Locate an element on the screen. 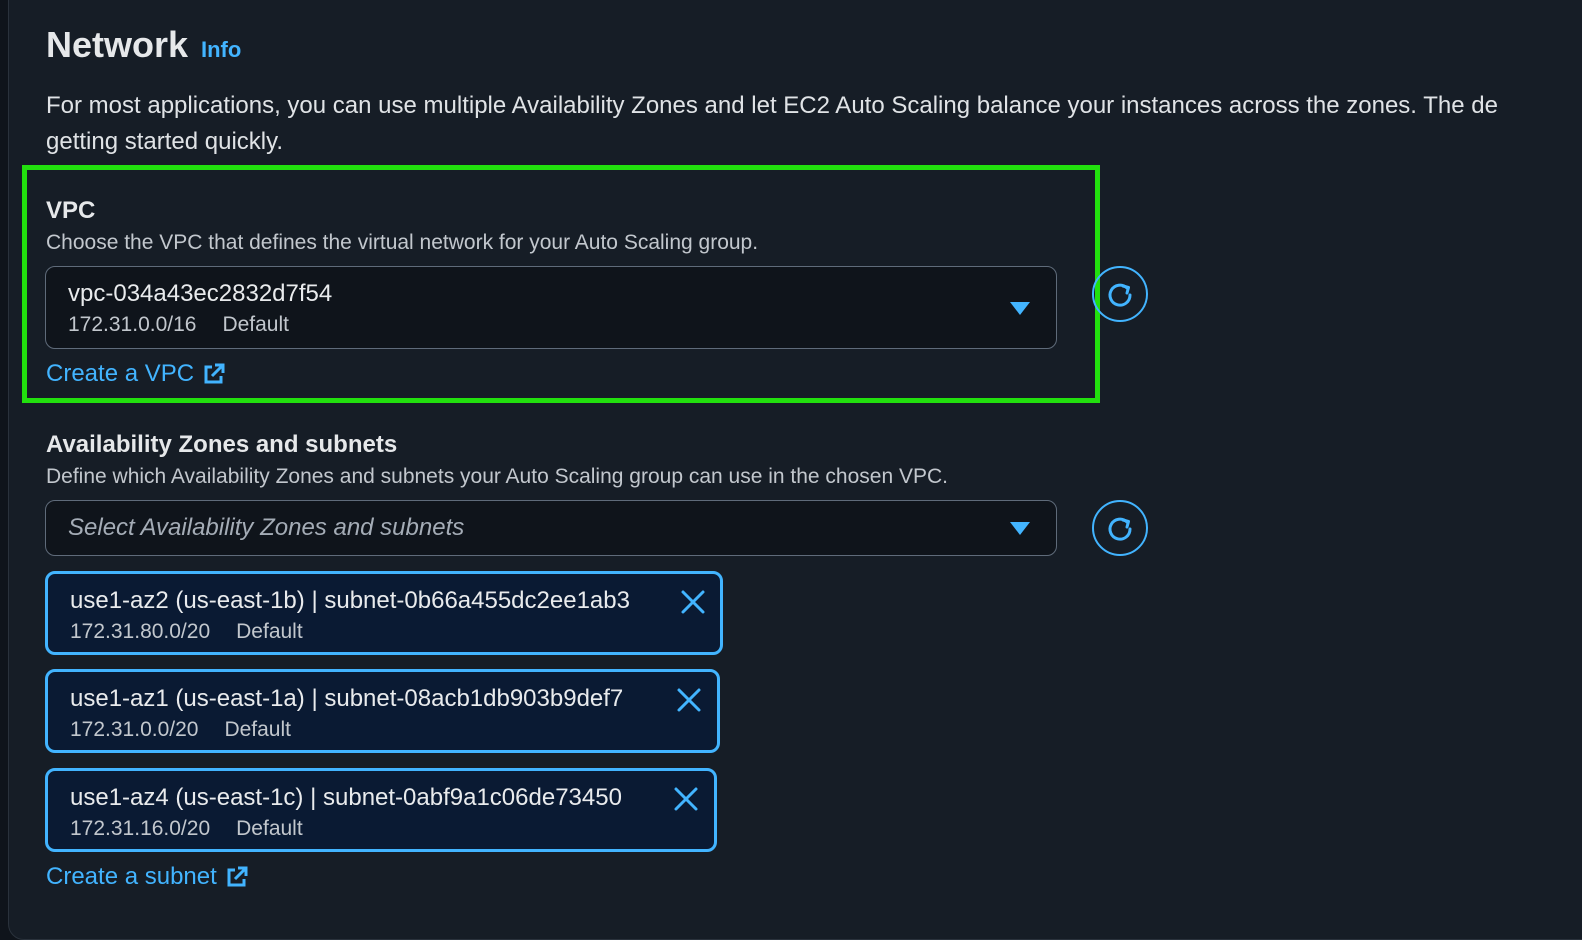 The width and height of the screenshot is (1582, 940). subnet-cidr: 172.31.0.0/20 is located at coordinates (134, 729).